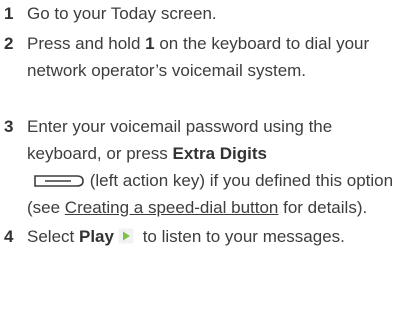  I want to click on step-1: 1 Go to your Today screen., so click(204, 13).